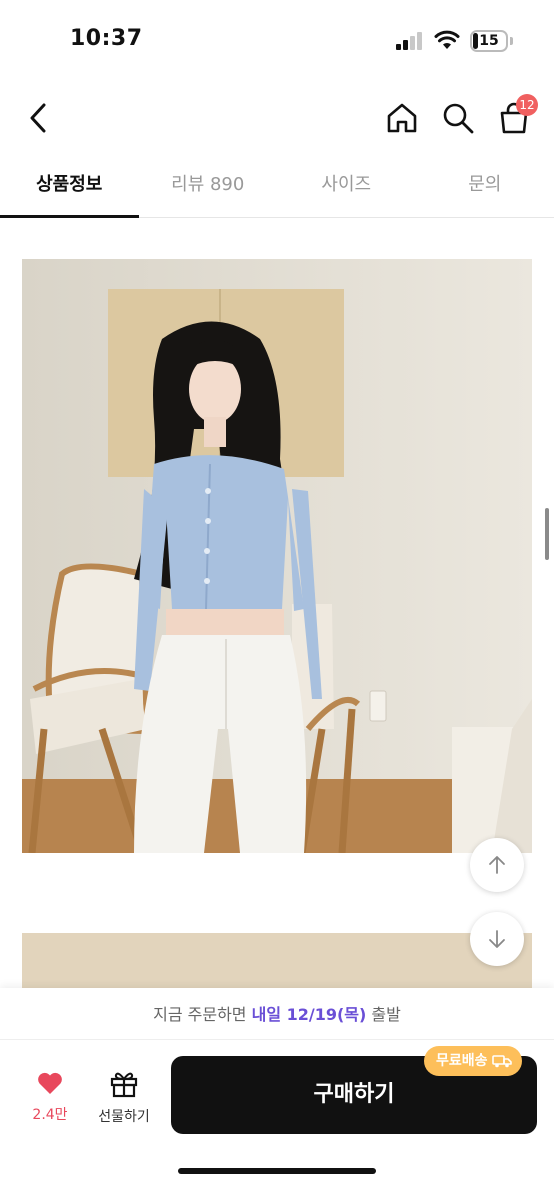  I want to click on gift-icon, so click(124, 1085).